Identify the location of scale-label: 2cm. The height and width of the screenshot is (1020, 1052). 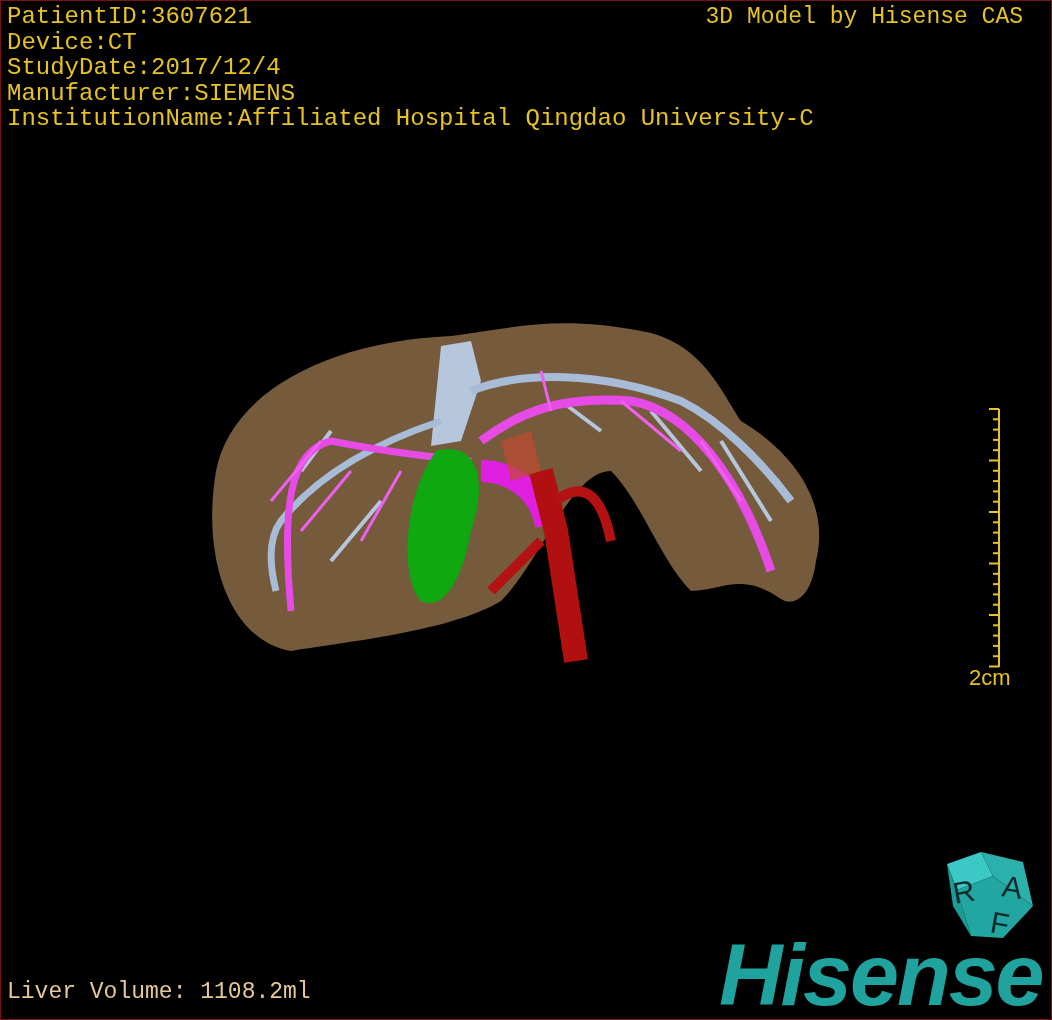
(990, 678).